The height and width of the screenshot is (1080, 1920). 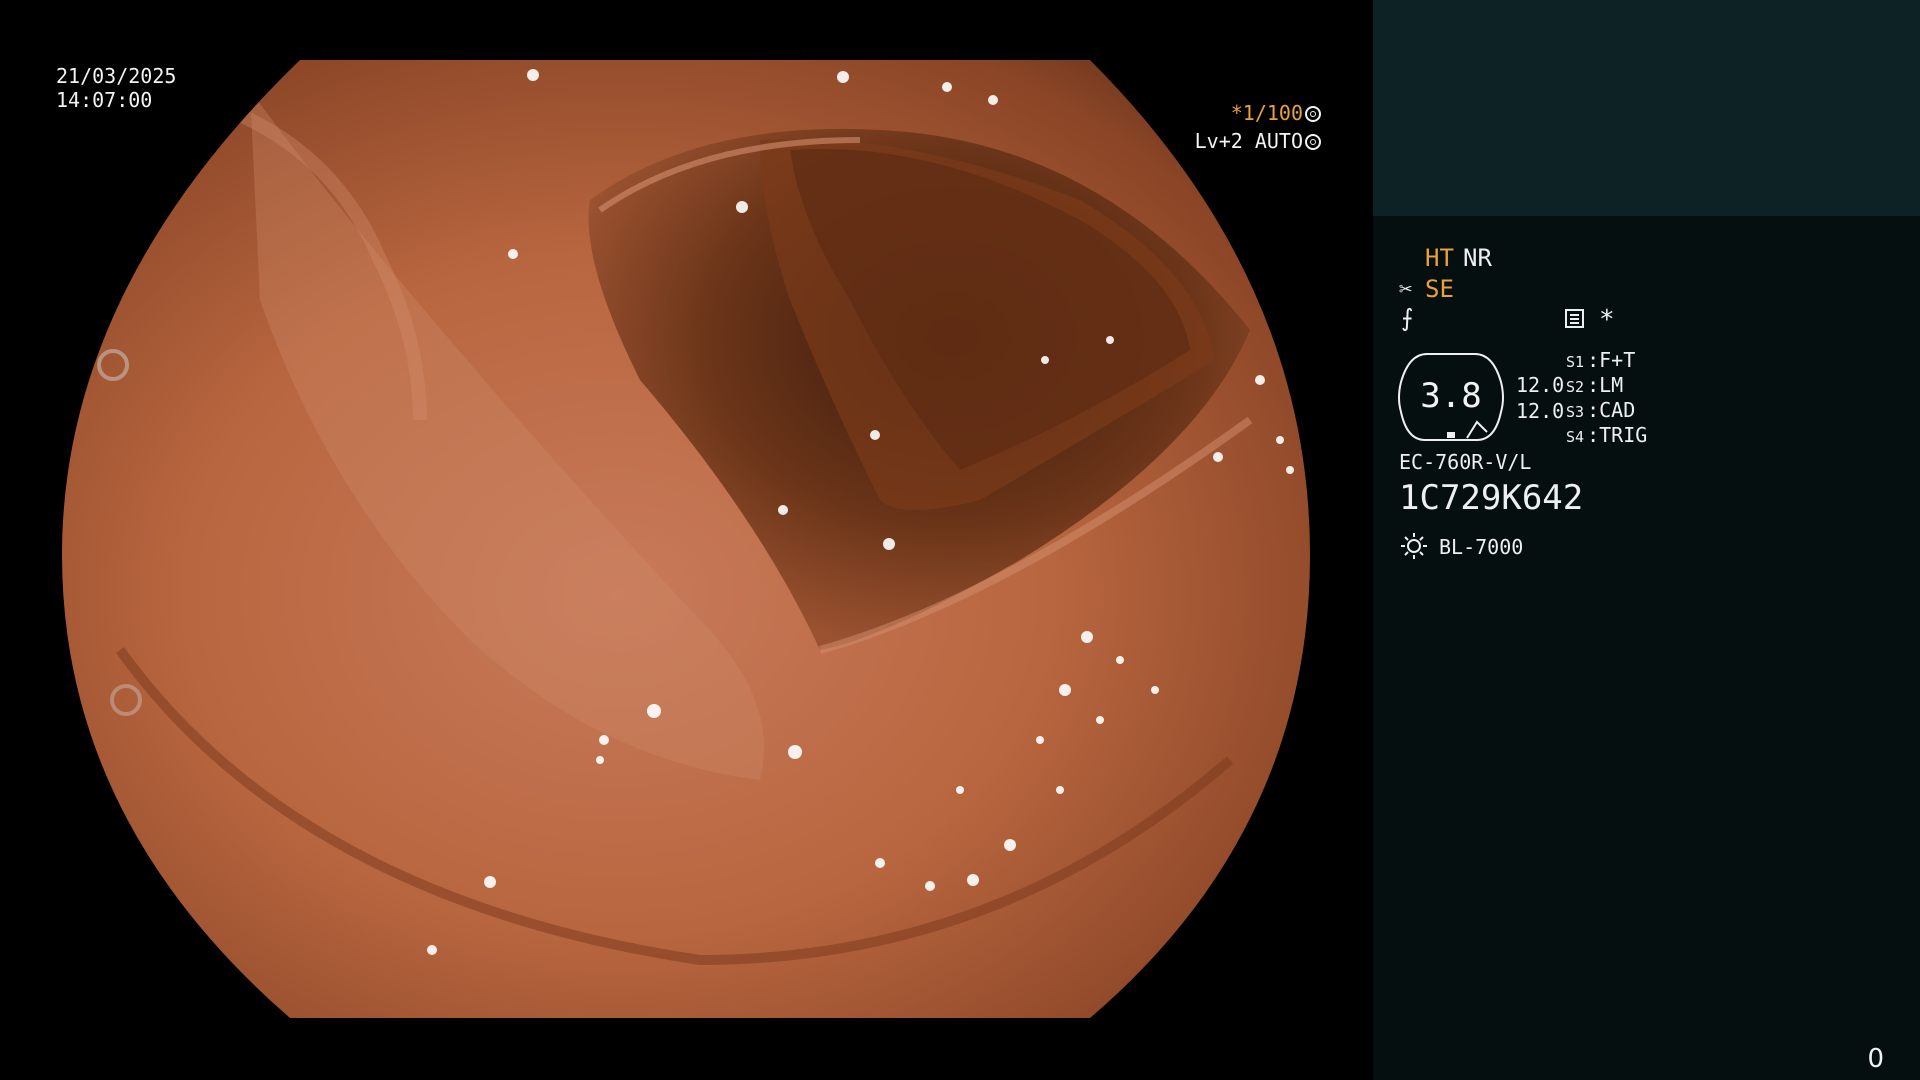 What do you see at coordinates (1540, 411) in the screenshot?
I see `value-2: 12.0` at bounding box center [1540, 411].